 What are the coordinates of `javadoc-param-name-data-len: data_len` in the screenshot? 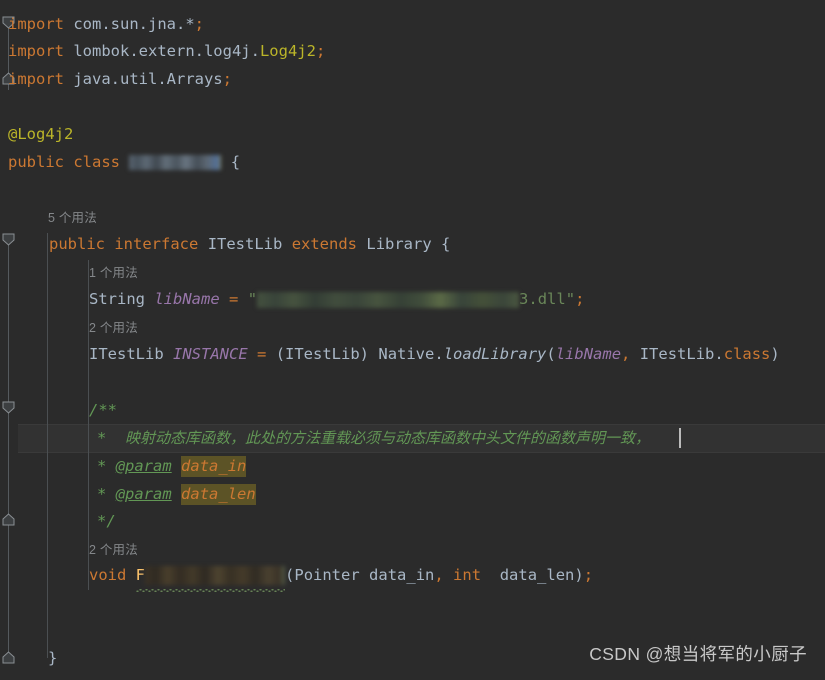 It's located at (218, 494).